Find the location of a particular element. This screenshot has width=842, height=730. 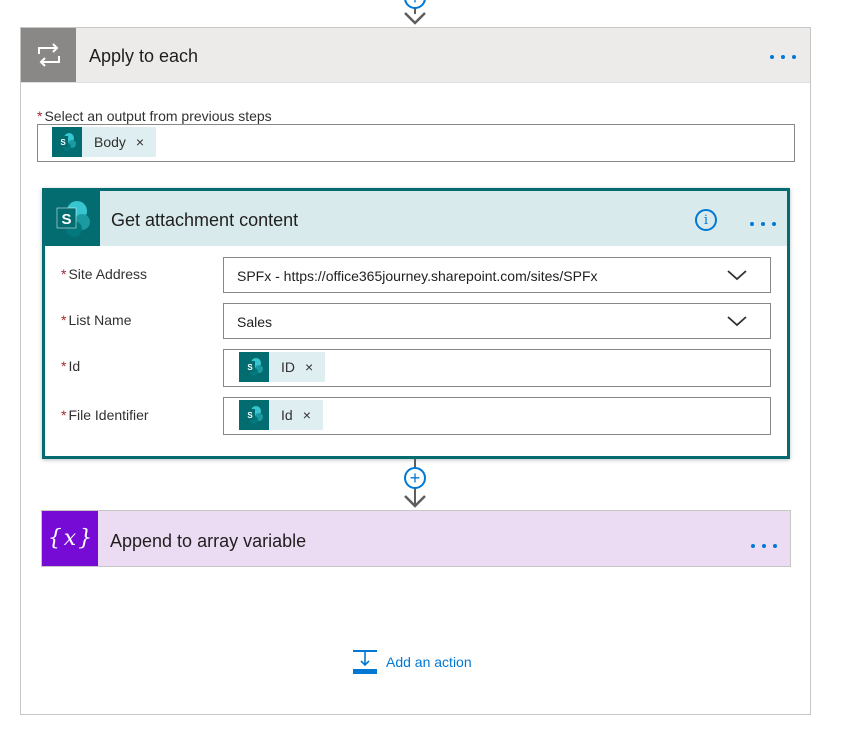

id-token: S ID × is located at coordinates (282, 367).